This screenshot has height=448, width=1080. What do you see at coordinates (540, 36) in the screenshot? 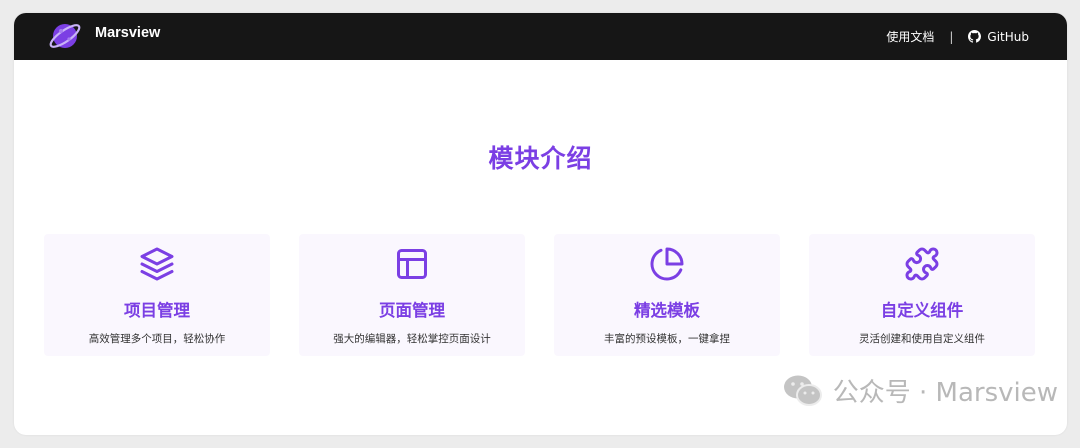
I see `navbar: Marsview 使用文档 | GitHub` at bounding box center [540, 36].